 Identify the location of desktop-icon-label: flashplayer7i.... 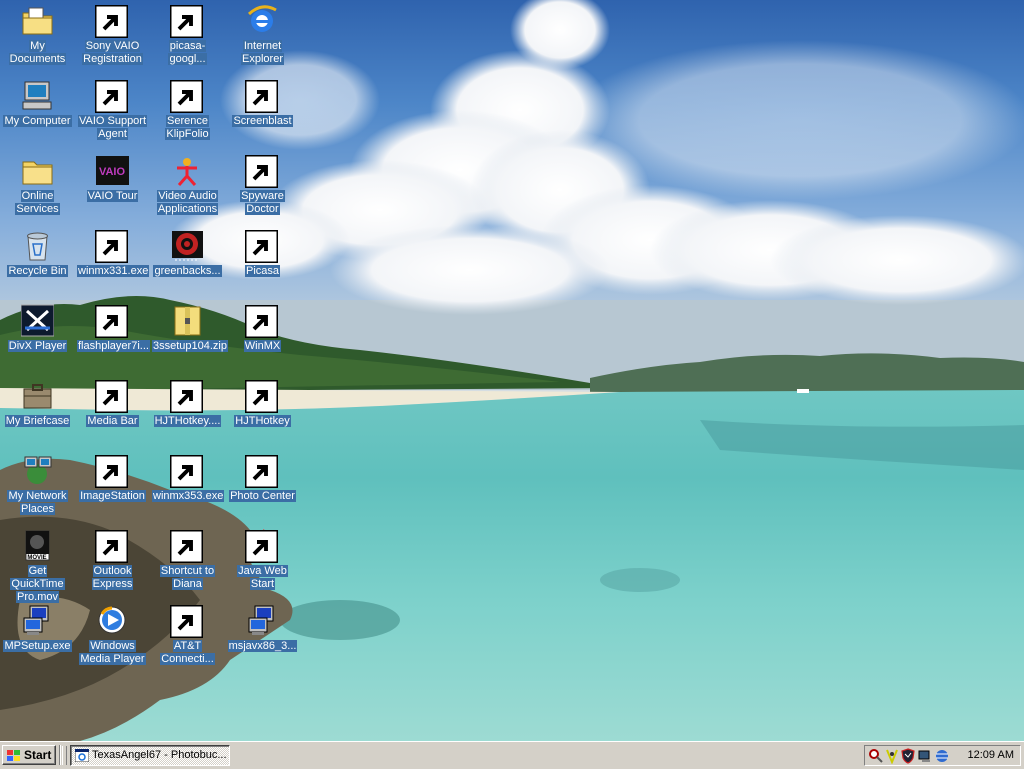
(113, 346).